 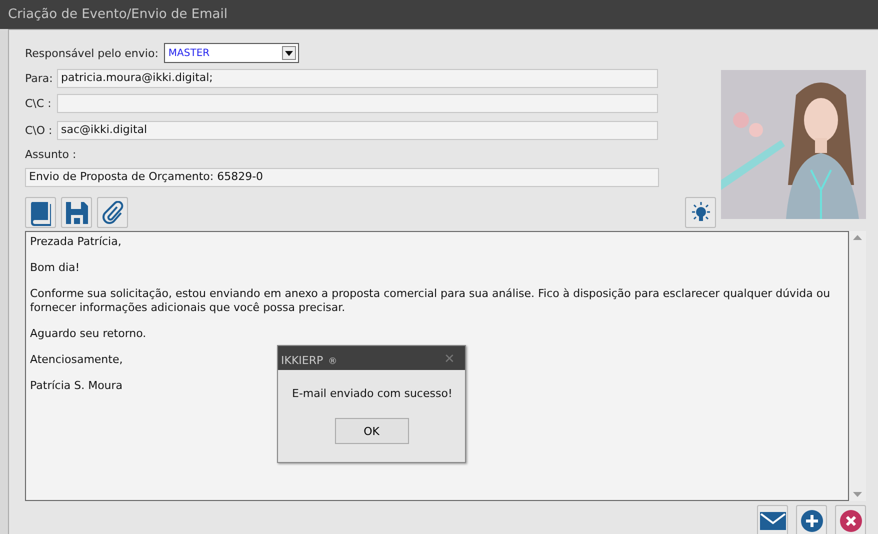 I want to click on subject-label: Assunto :, so click(x=50, y=154).